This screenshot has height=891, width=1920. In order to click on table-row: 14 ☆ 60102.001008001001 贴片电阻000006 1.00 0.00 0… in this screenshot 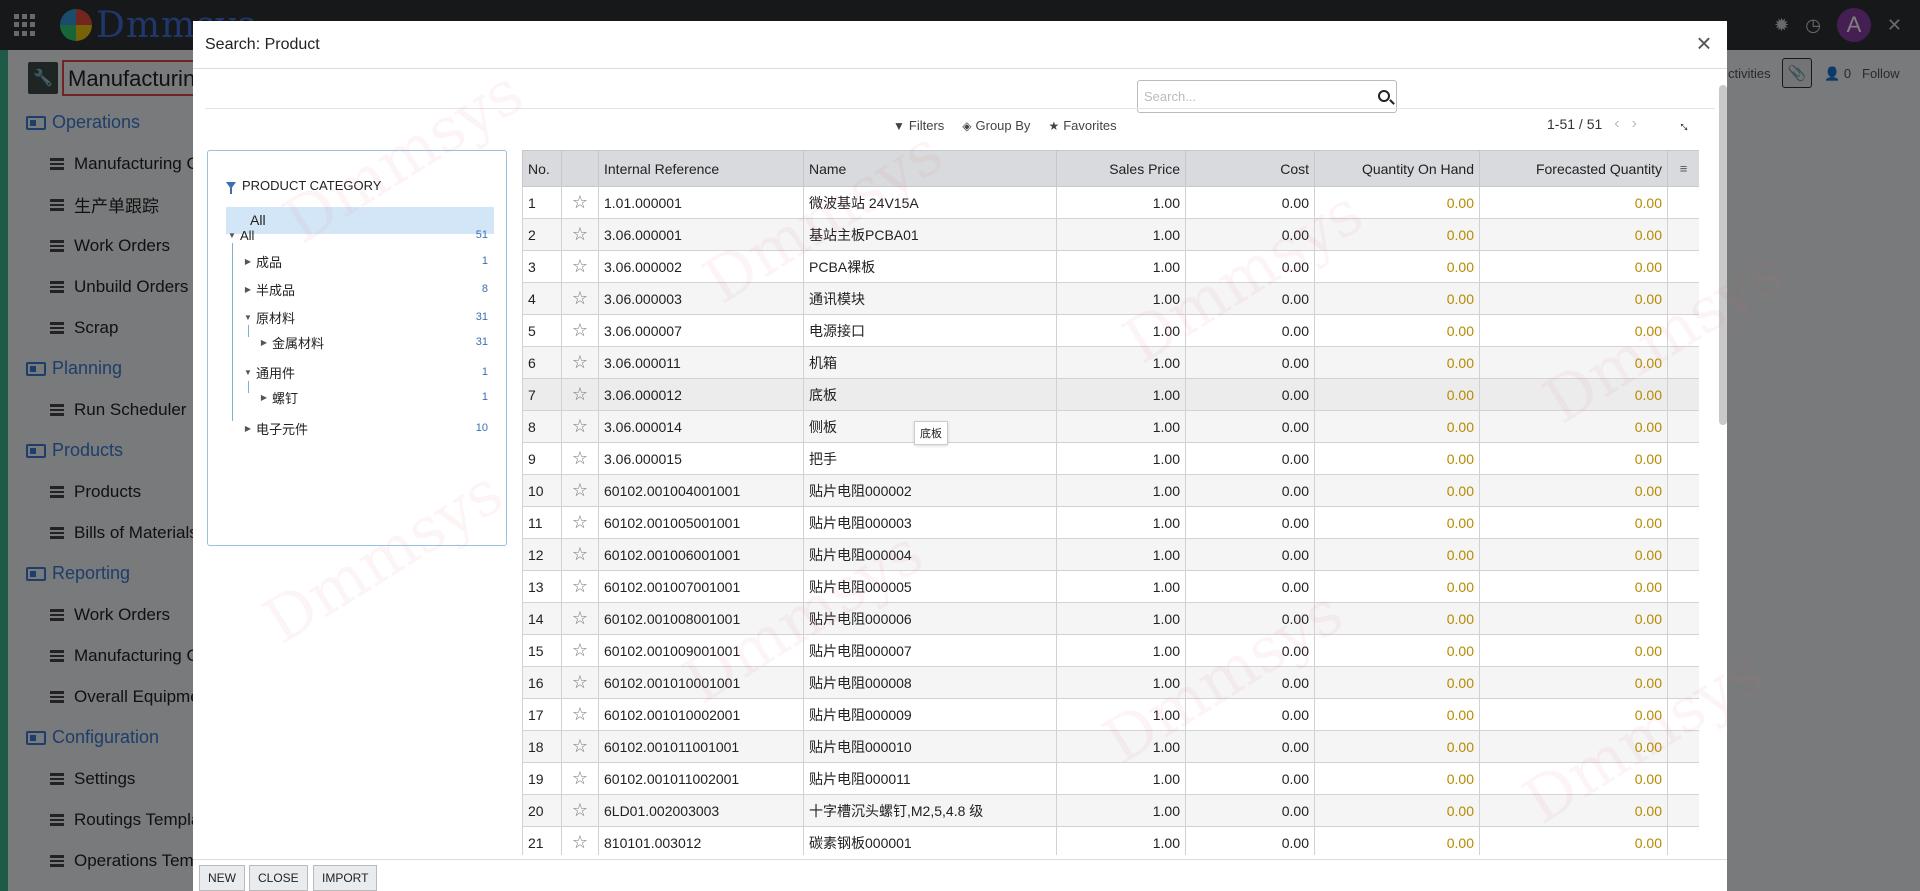, I will do `click(1110, 618)`.